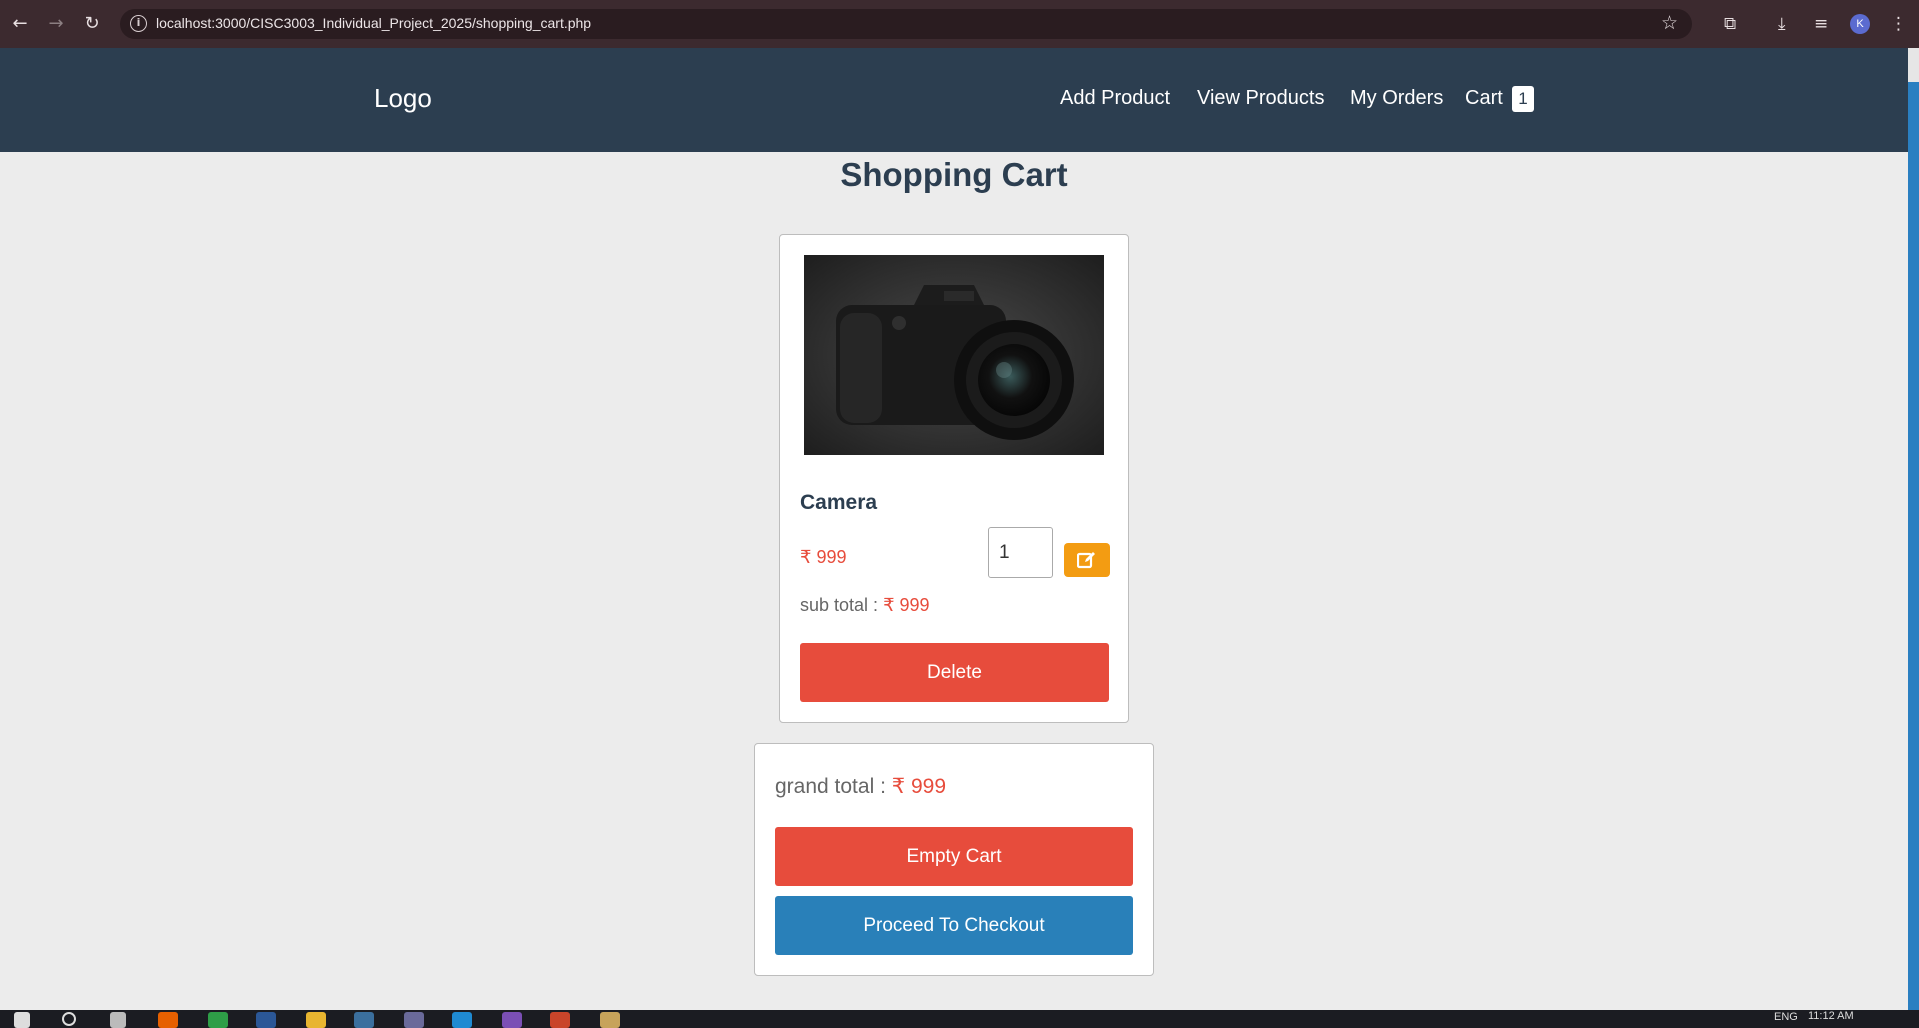 The height and width of the screenshot is (1028, 1919). What do you see at coordinates (316, 1020) in the screenshot?
I see `file-explorer-icon` at bounding box center [316, 1020].